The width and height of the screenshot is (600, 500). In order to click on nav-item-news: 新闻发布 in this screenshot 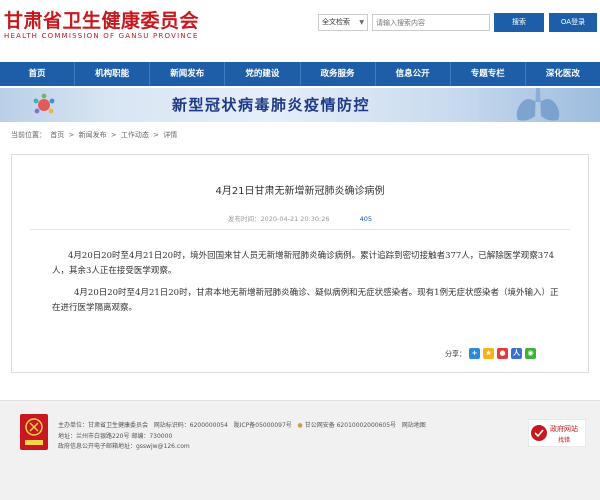, I will do `click(188, 74)`.